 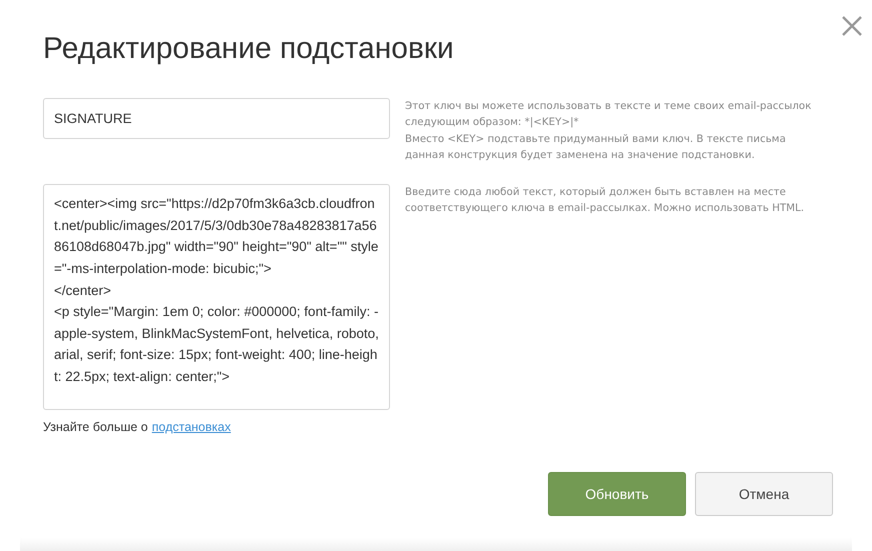 What do you see at coordinates (95, 427) in the screenshot?
I see `learn-more-text: Узнайте больше о` at bounding box center [95, 427].